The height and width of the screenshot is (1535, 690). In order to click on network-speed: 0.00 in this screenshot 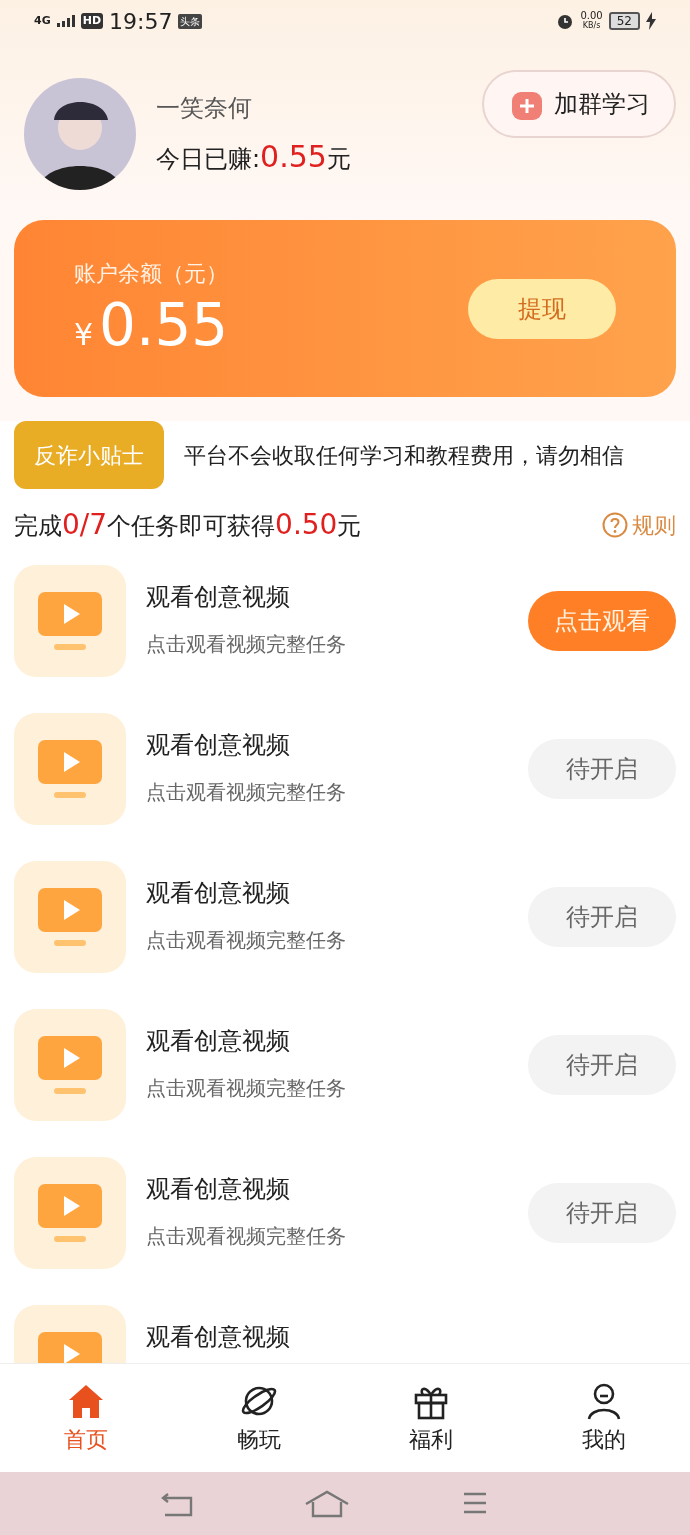, I will do `click(591, 16)`.